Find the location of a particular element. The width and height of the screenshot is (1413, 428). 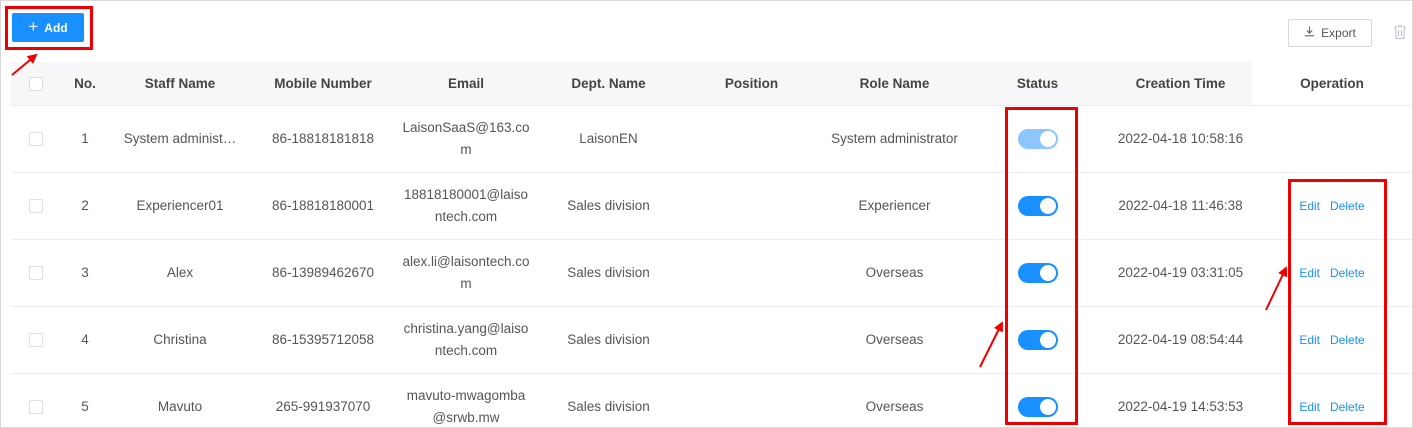

cell-mobile-number: 86-13989462670 is located at coordinates (323, 273).